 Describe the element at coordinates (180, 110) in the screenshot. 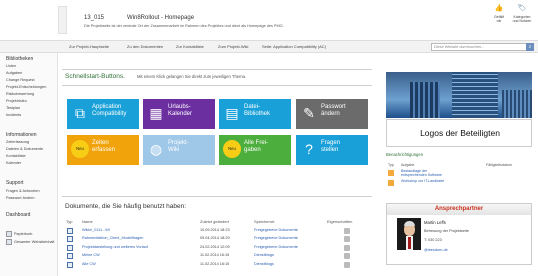

I see `tile-label: Urlaubs- Kalender` at that location.